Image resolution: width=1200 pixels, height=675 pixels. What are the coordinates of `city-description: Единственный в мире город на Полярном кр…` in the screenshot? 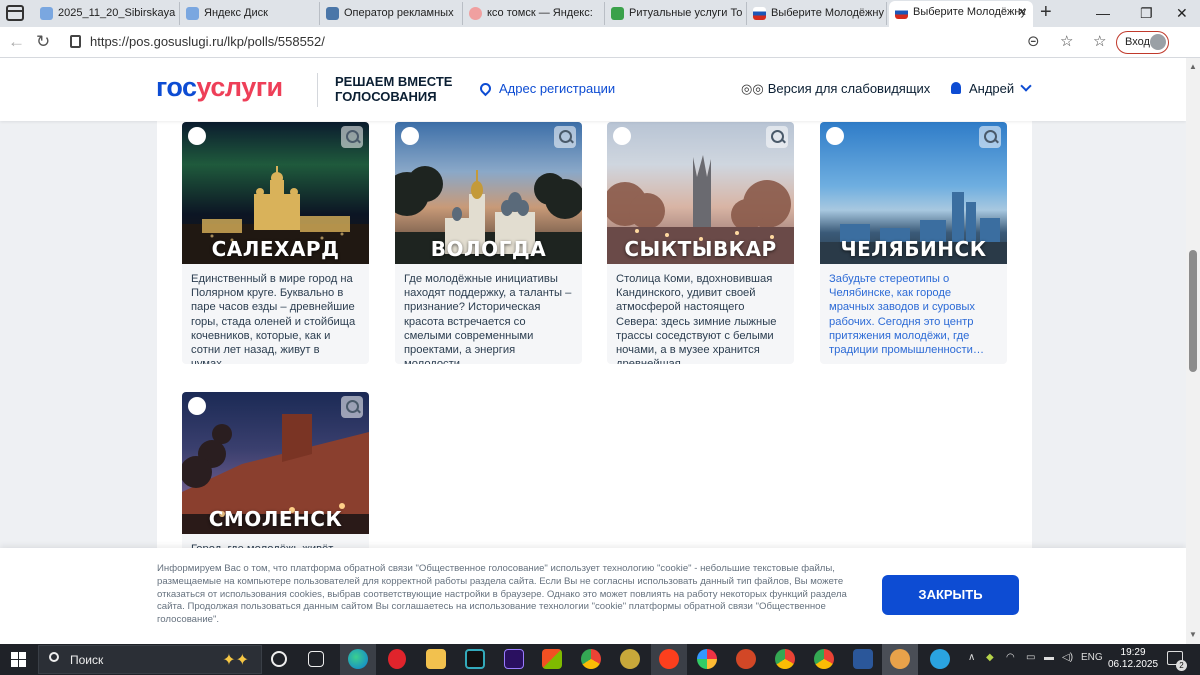 It's located at (273, 318).